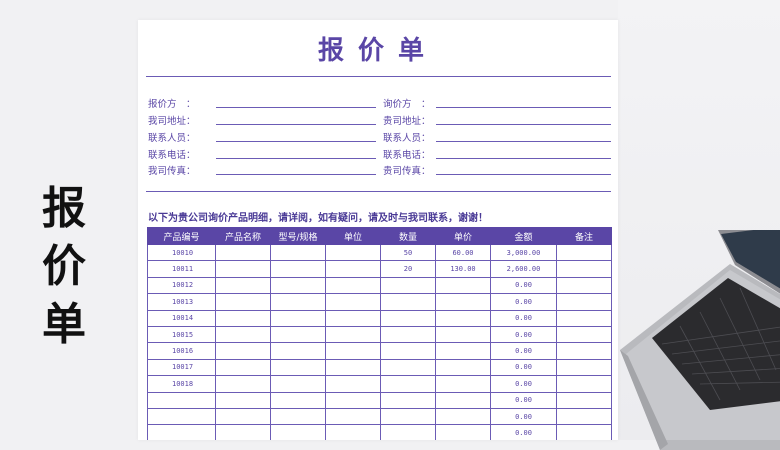 This screenshot has width=780, height=450. Describe the element at coordinates (353, 236) in the screenshot. I see `column-header: 单位` at that location.